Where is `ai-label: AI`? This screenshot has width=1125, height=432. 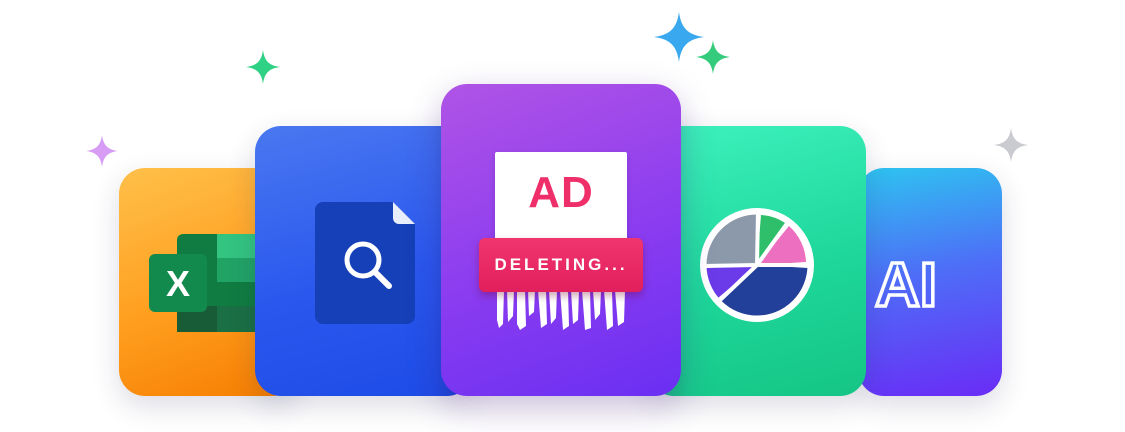 ai-label: AI is located at coordinates (906, 284).